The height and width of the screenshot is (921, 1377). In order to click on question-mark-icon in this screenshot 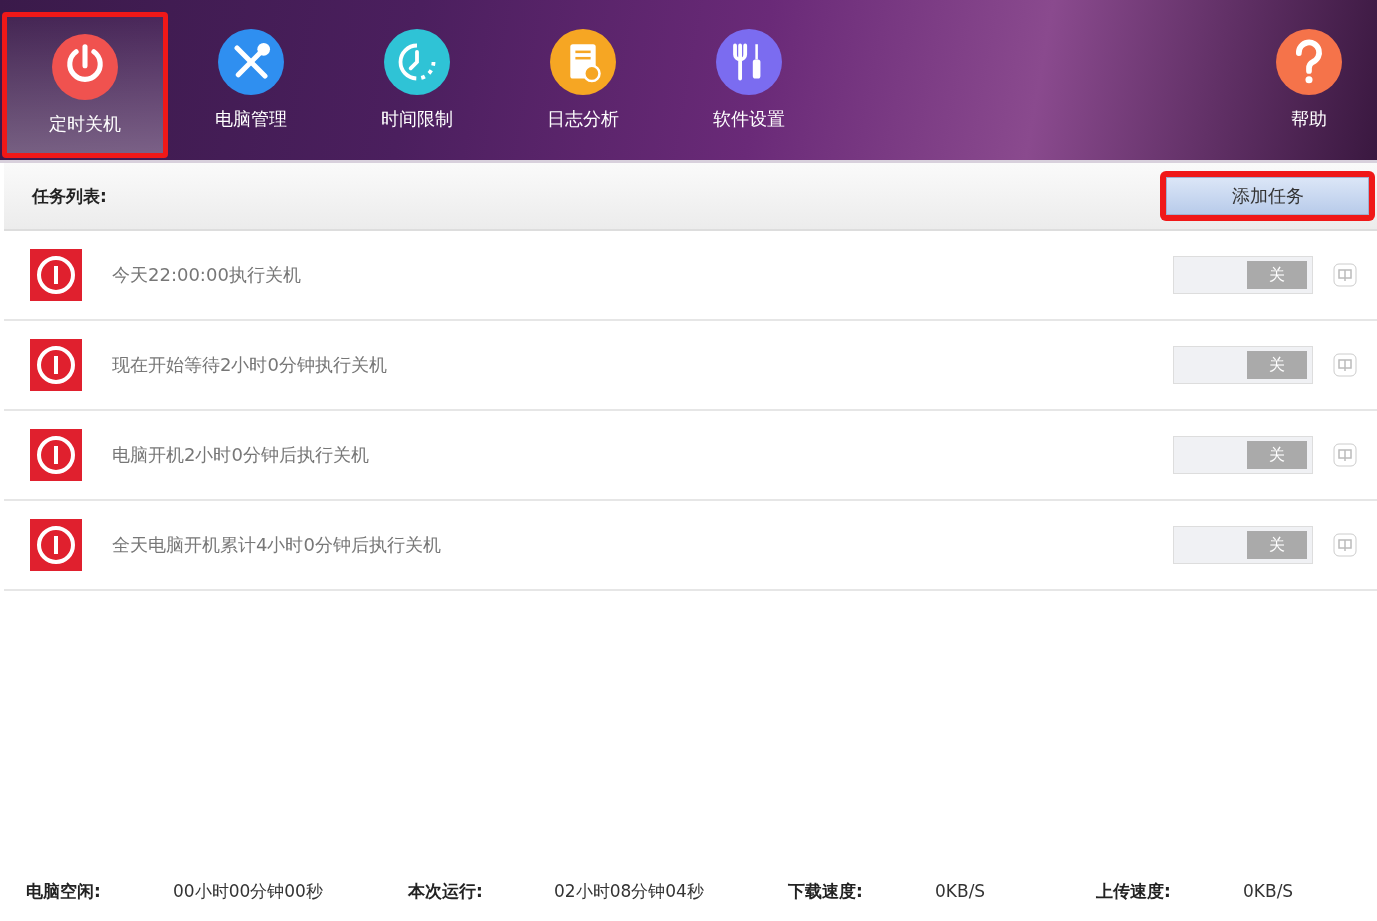, I will do `click(1309, 62)`.